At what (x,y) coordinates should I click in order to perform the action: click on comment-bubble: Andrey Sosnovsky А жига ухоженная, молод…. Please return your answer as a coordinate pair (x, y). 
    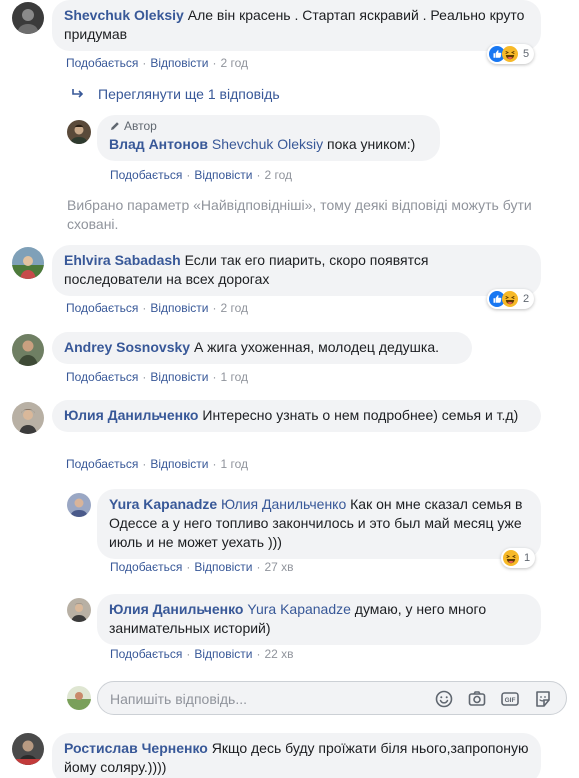
    Looking at the image, I should click on (262, 348).